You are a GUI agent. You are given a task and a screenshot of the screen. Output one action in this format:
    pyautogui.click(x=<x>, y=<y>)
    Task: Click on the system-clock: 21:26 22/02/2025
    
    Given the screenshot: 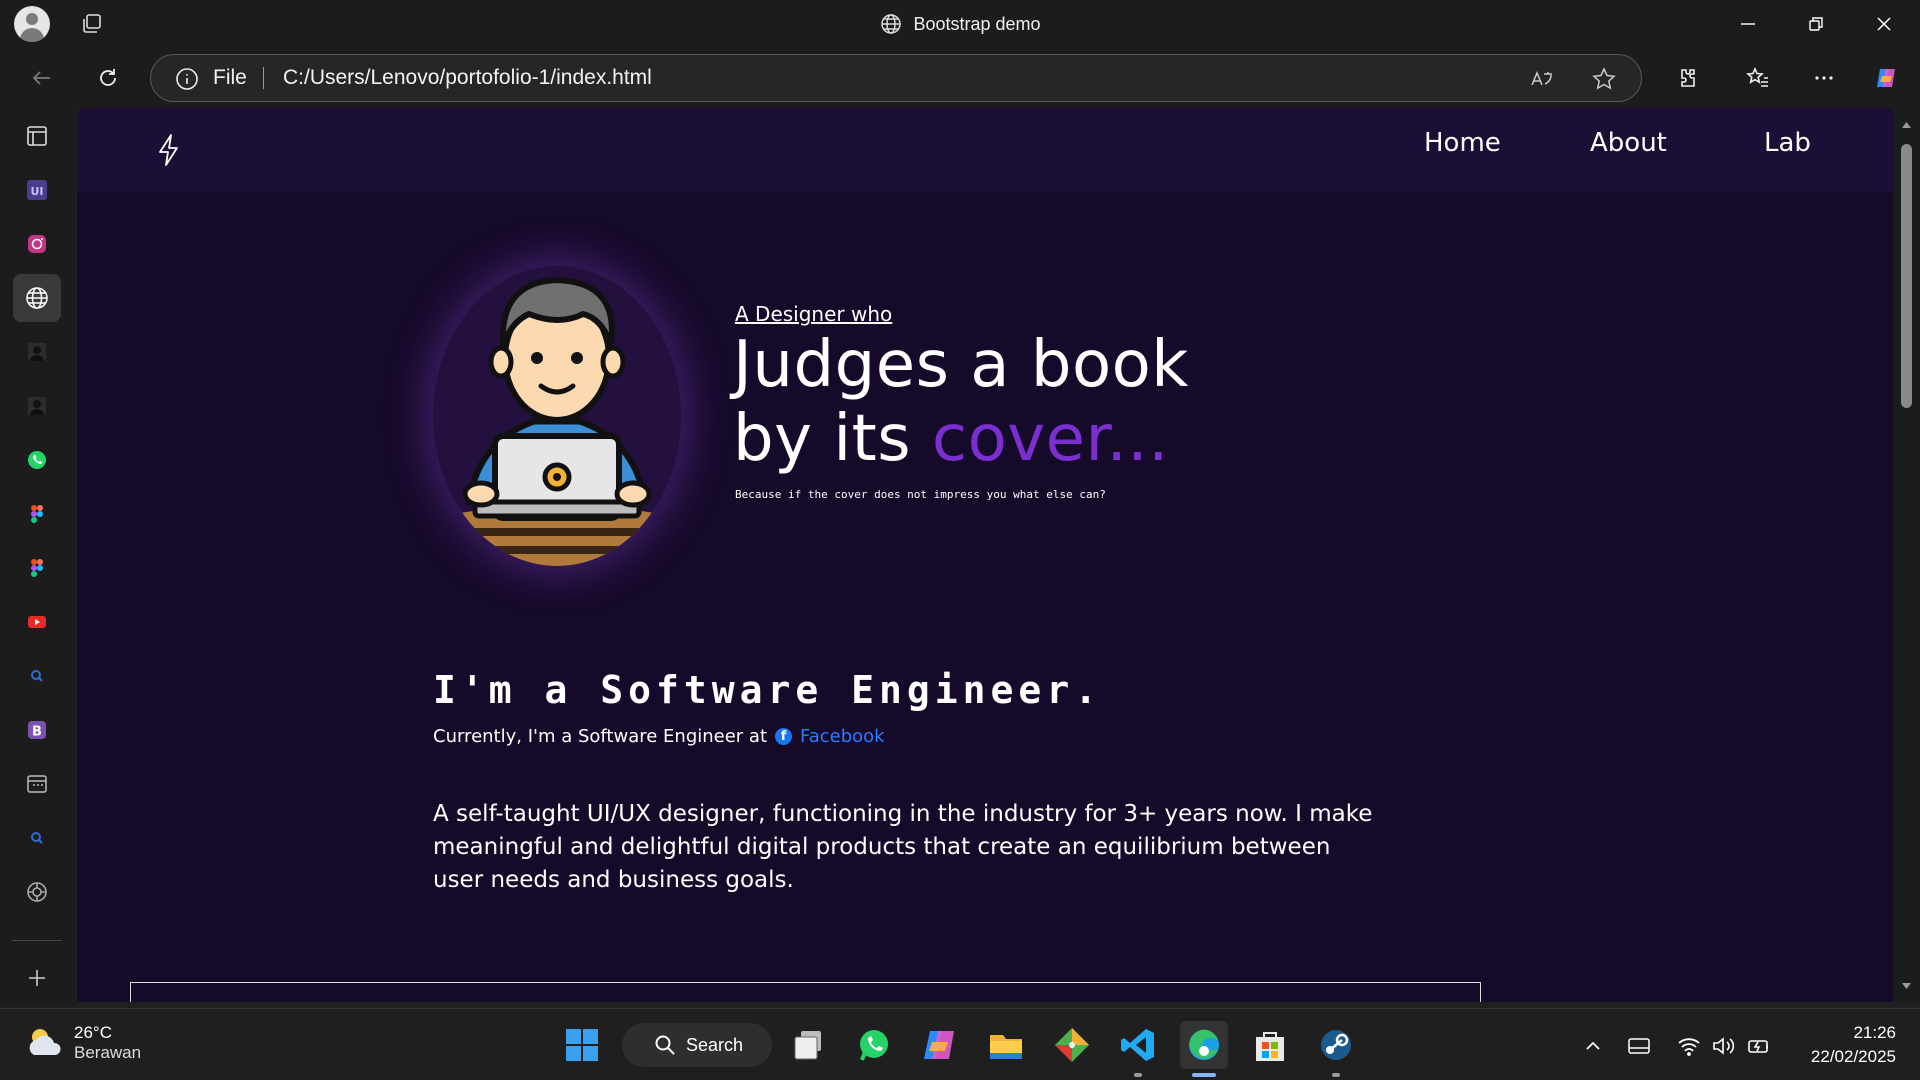 What is the action you would take?
    pyautogui.click(x=1853, y=1045)
    